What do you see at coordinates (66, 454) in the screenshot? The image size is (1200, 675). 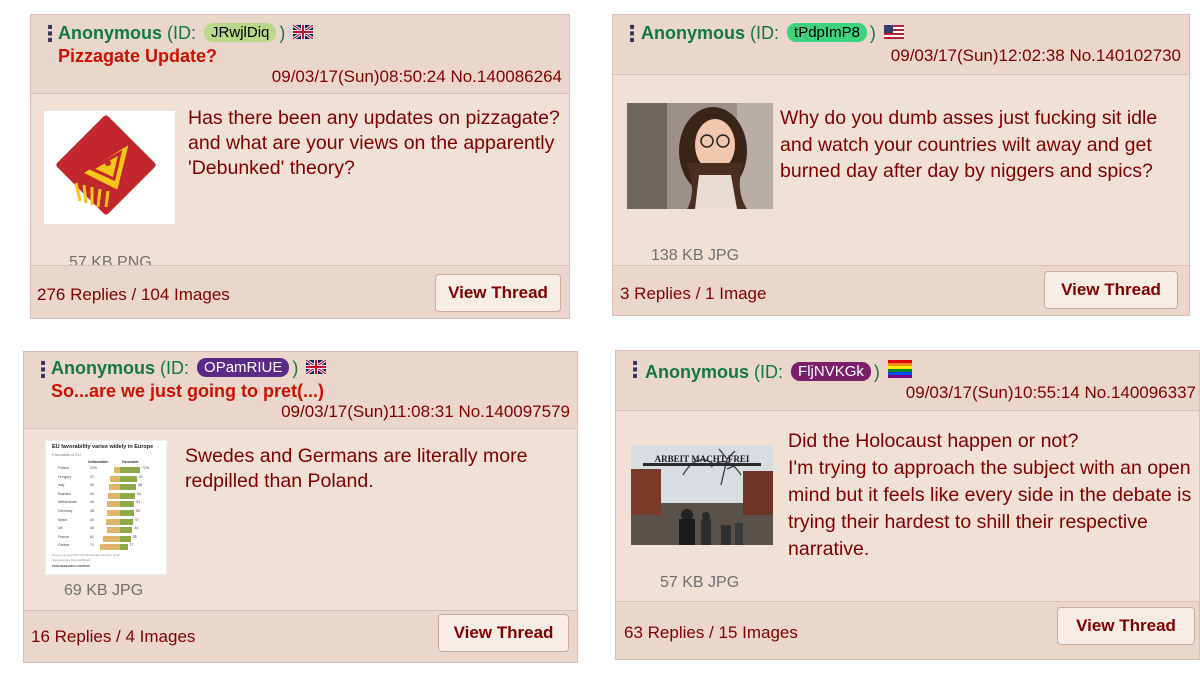 I see `chart-thumb-subtitle: Favorable of EU` at bounding box center [66, 454].